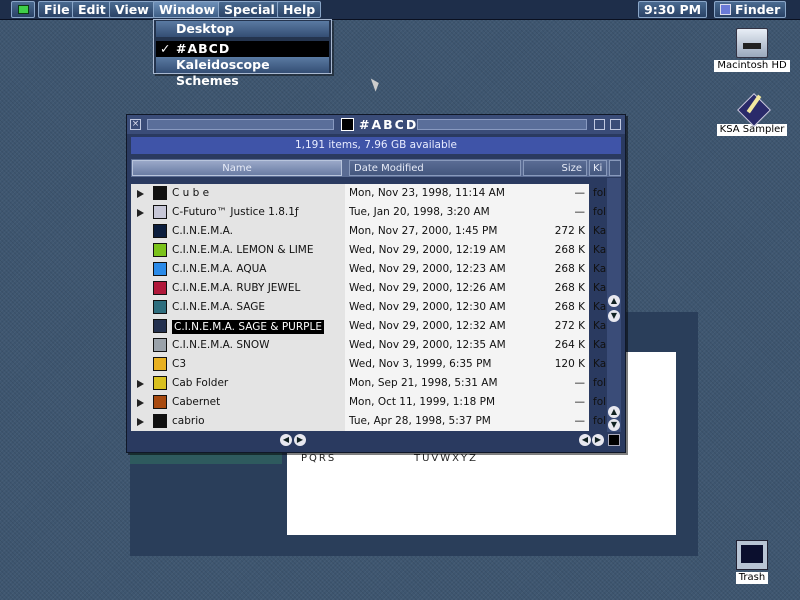 The width and height of the screenshot is (800, 600). What do you see at coordinates (614, 440) in the screenshot?
I see `grow-box-icon` at bounding box center [614, 440].